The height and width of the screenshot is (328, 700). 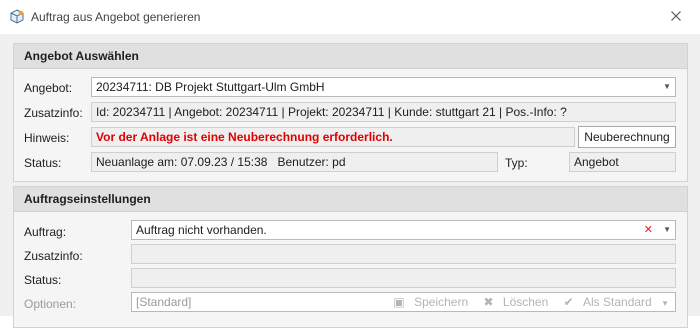 I want to click on options-toolbar: ▣ Speichern ✖ Löschen ✔ Als Standard ▼, so click(x=525, y=302).